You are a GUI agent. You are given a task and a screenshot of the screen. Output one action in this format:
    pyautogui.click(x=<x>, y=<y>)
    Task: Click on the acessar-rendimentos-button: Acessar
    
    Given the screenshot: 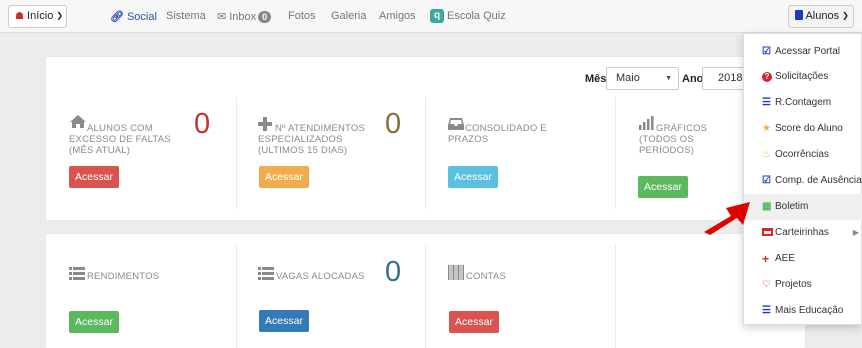 What is the action you would take?
    pyautogui.click(x=94, y=322)
    